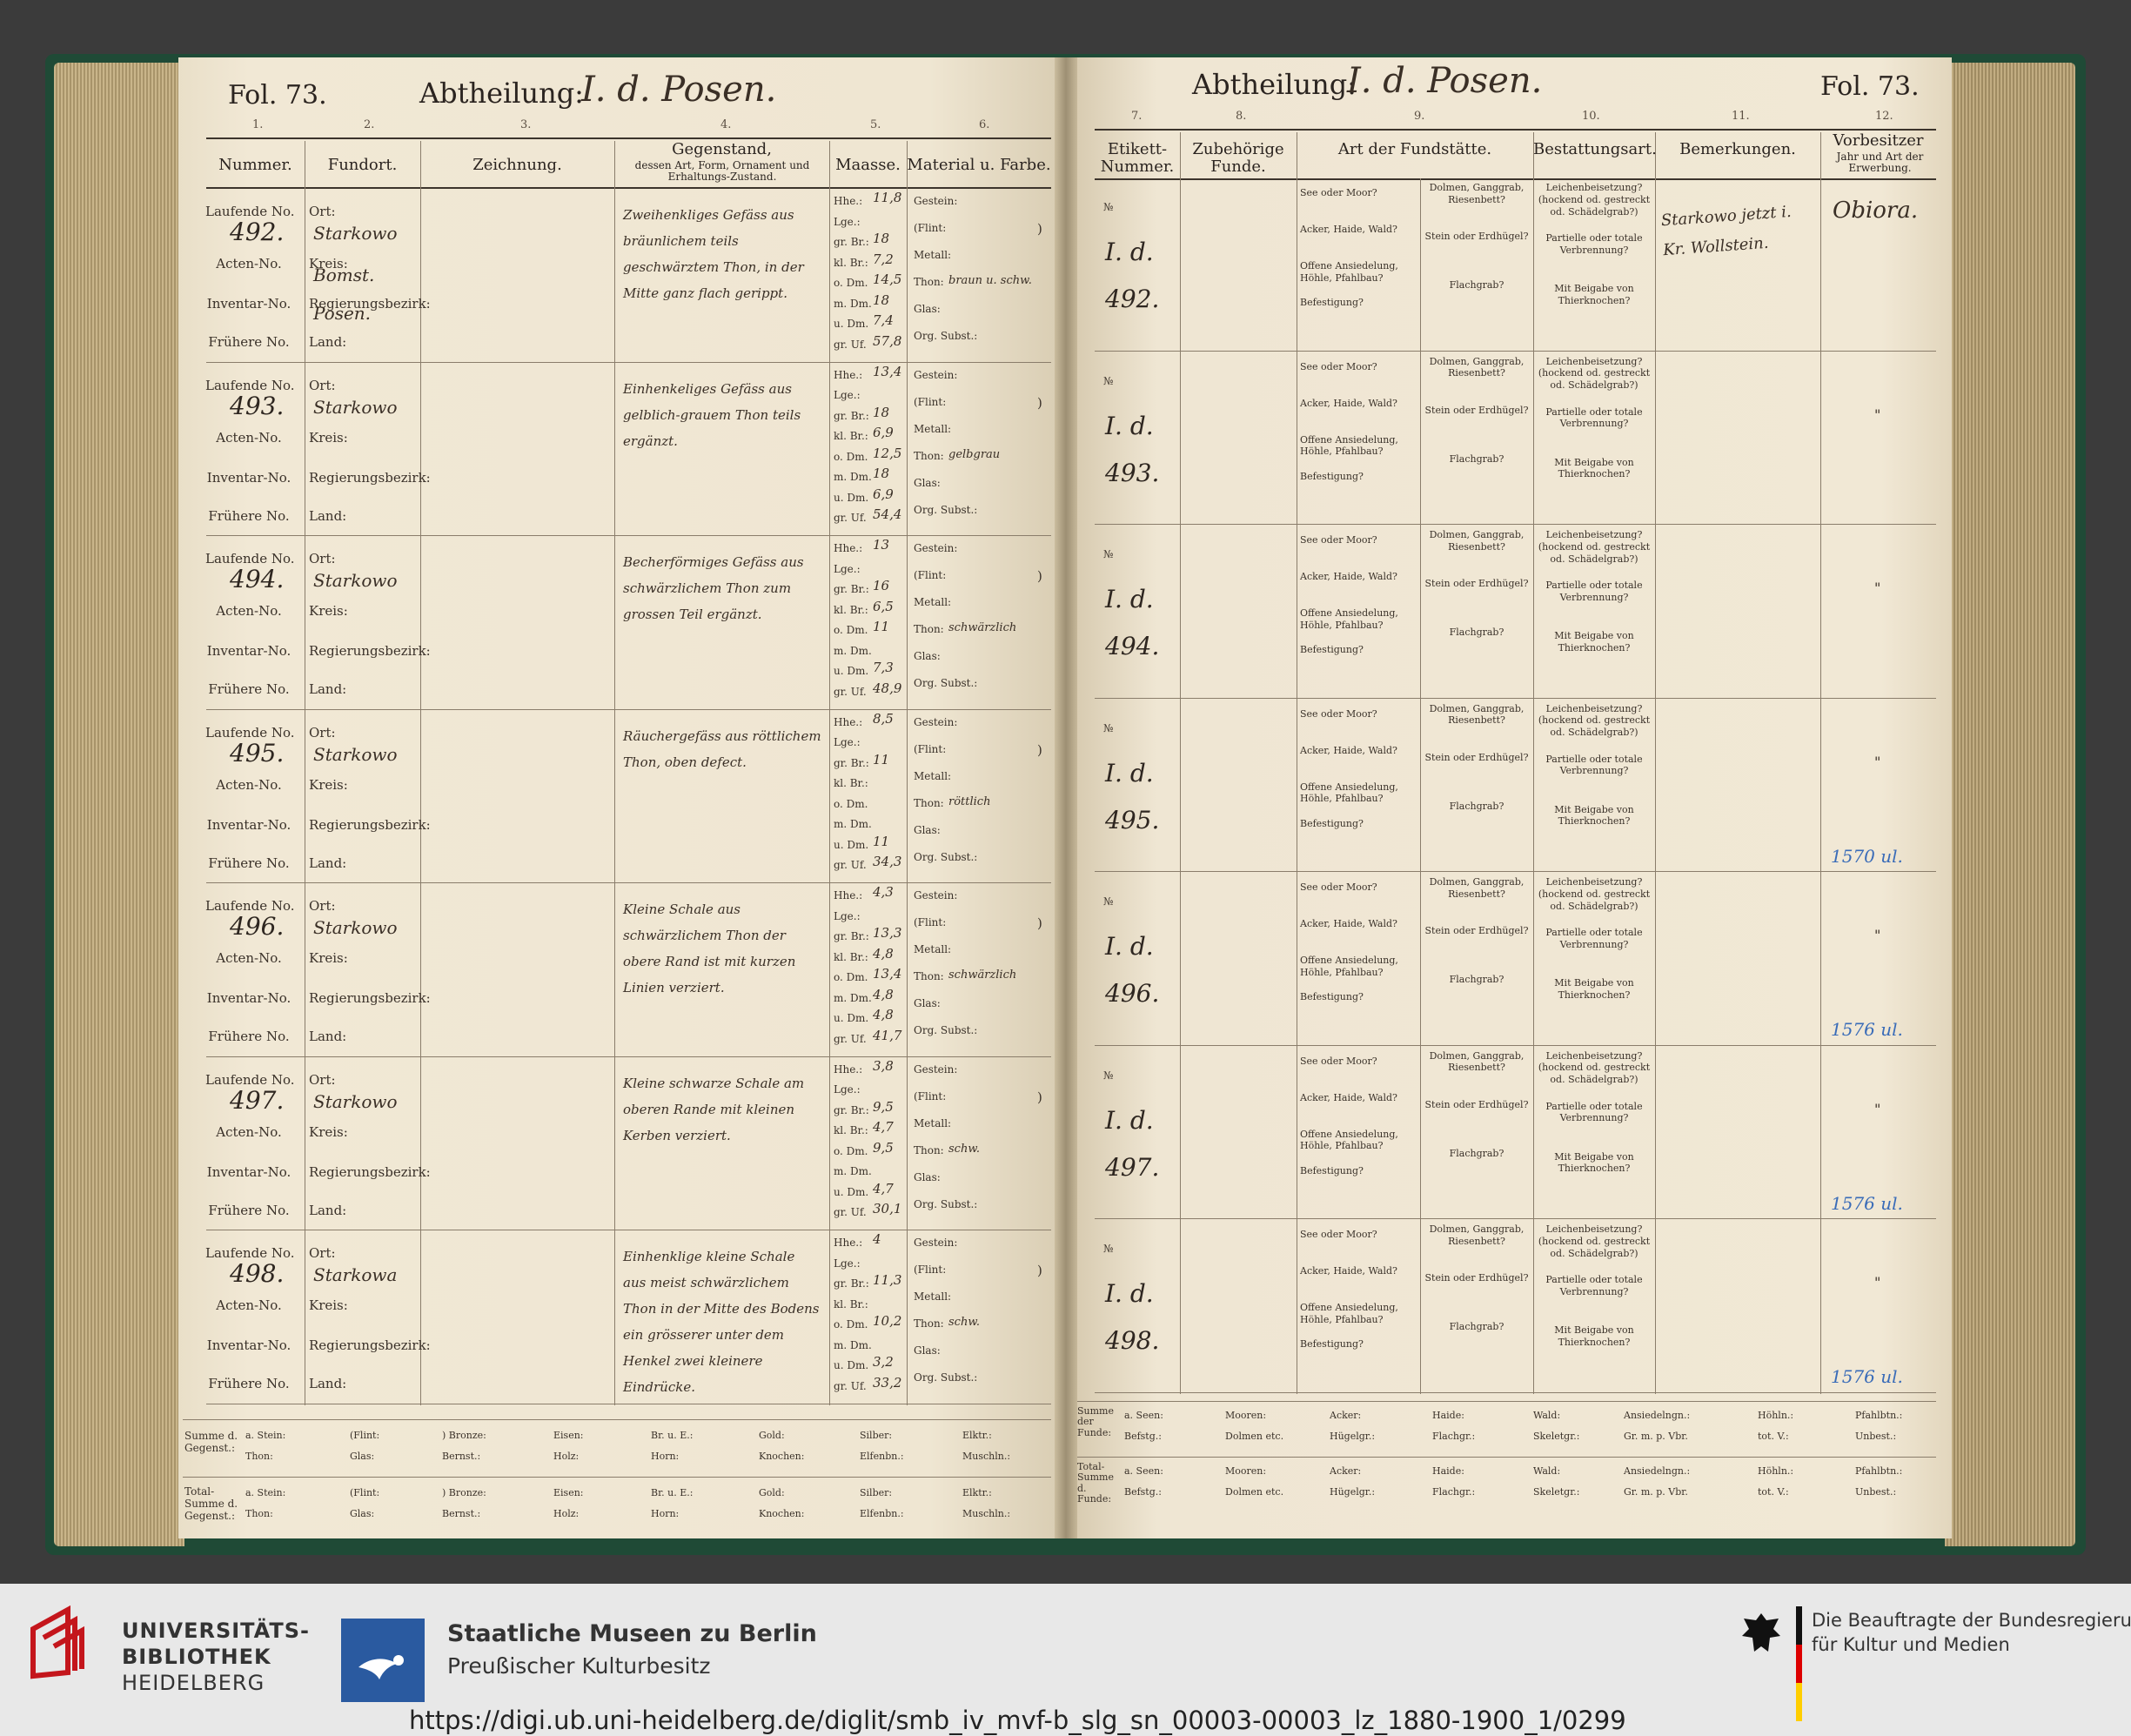  I want to click on maass-klbr: 4,8, so click(883, 954).